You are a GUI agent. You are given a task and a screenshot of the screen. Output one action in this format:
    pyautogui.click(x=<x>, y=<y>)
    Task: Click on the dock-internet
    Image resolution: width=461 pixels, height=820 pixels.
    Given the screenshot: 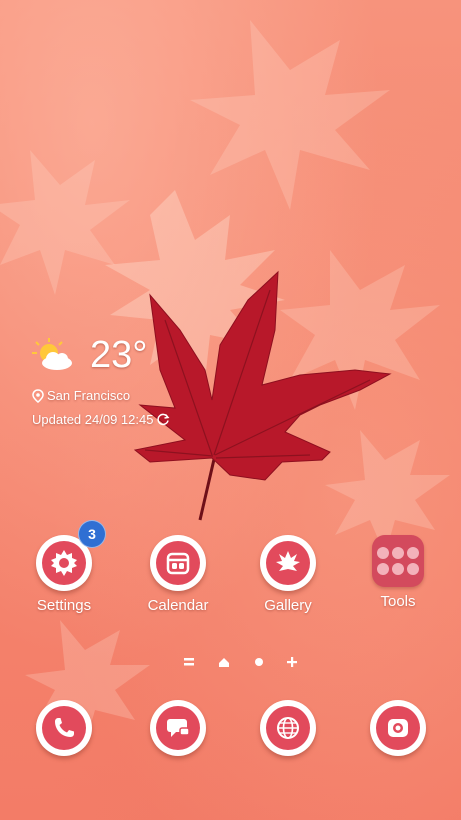 What is the action you would take?
    pyautogui.click(x=288, y=730)
    